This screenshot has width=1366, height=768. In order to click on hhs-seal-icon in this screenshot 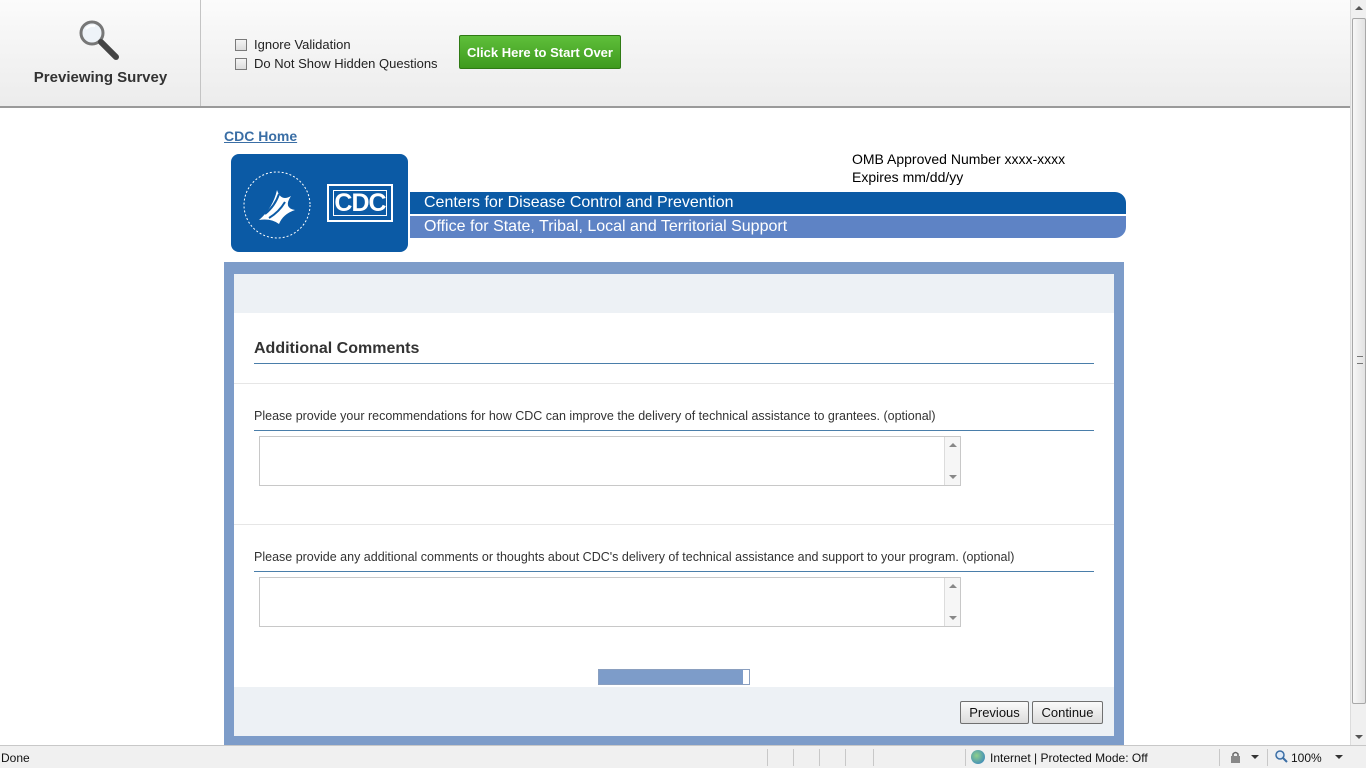, I will do `click(277, 205)`.